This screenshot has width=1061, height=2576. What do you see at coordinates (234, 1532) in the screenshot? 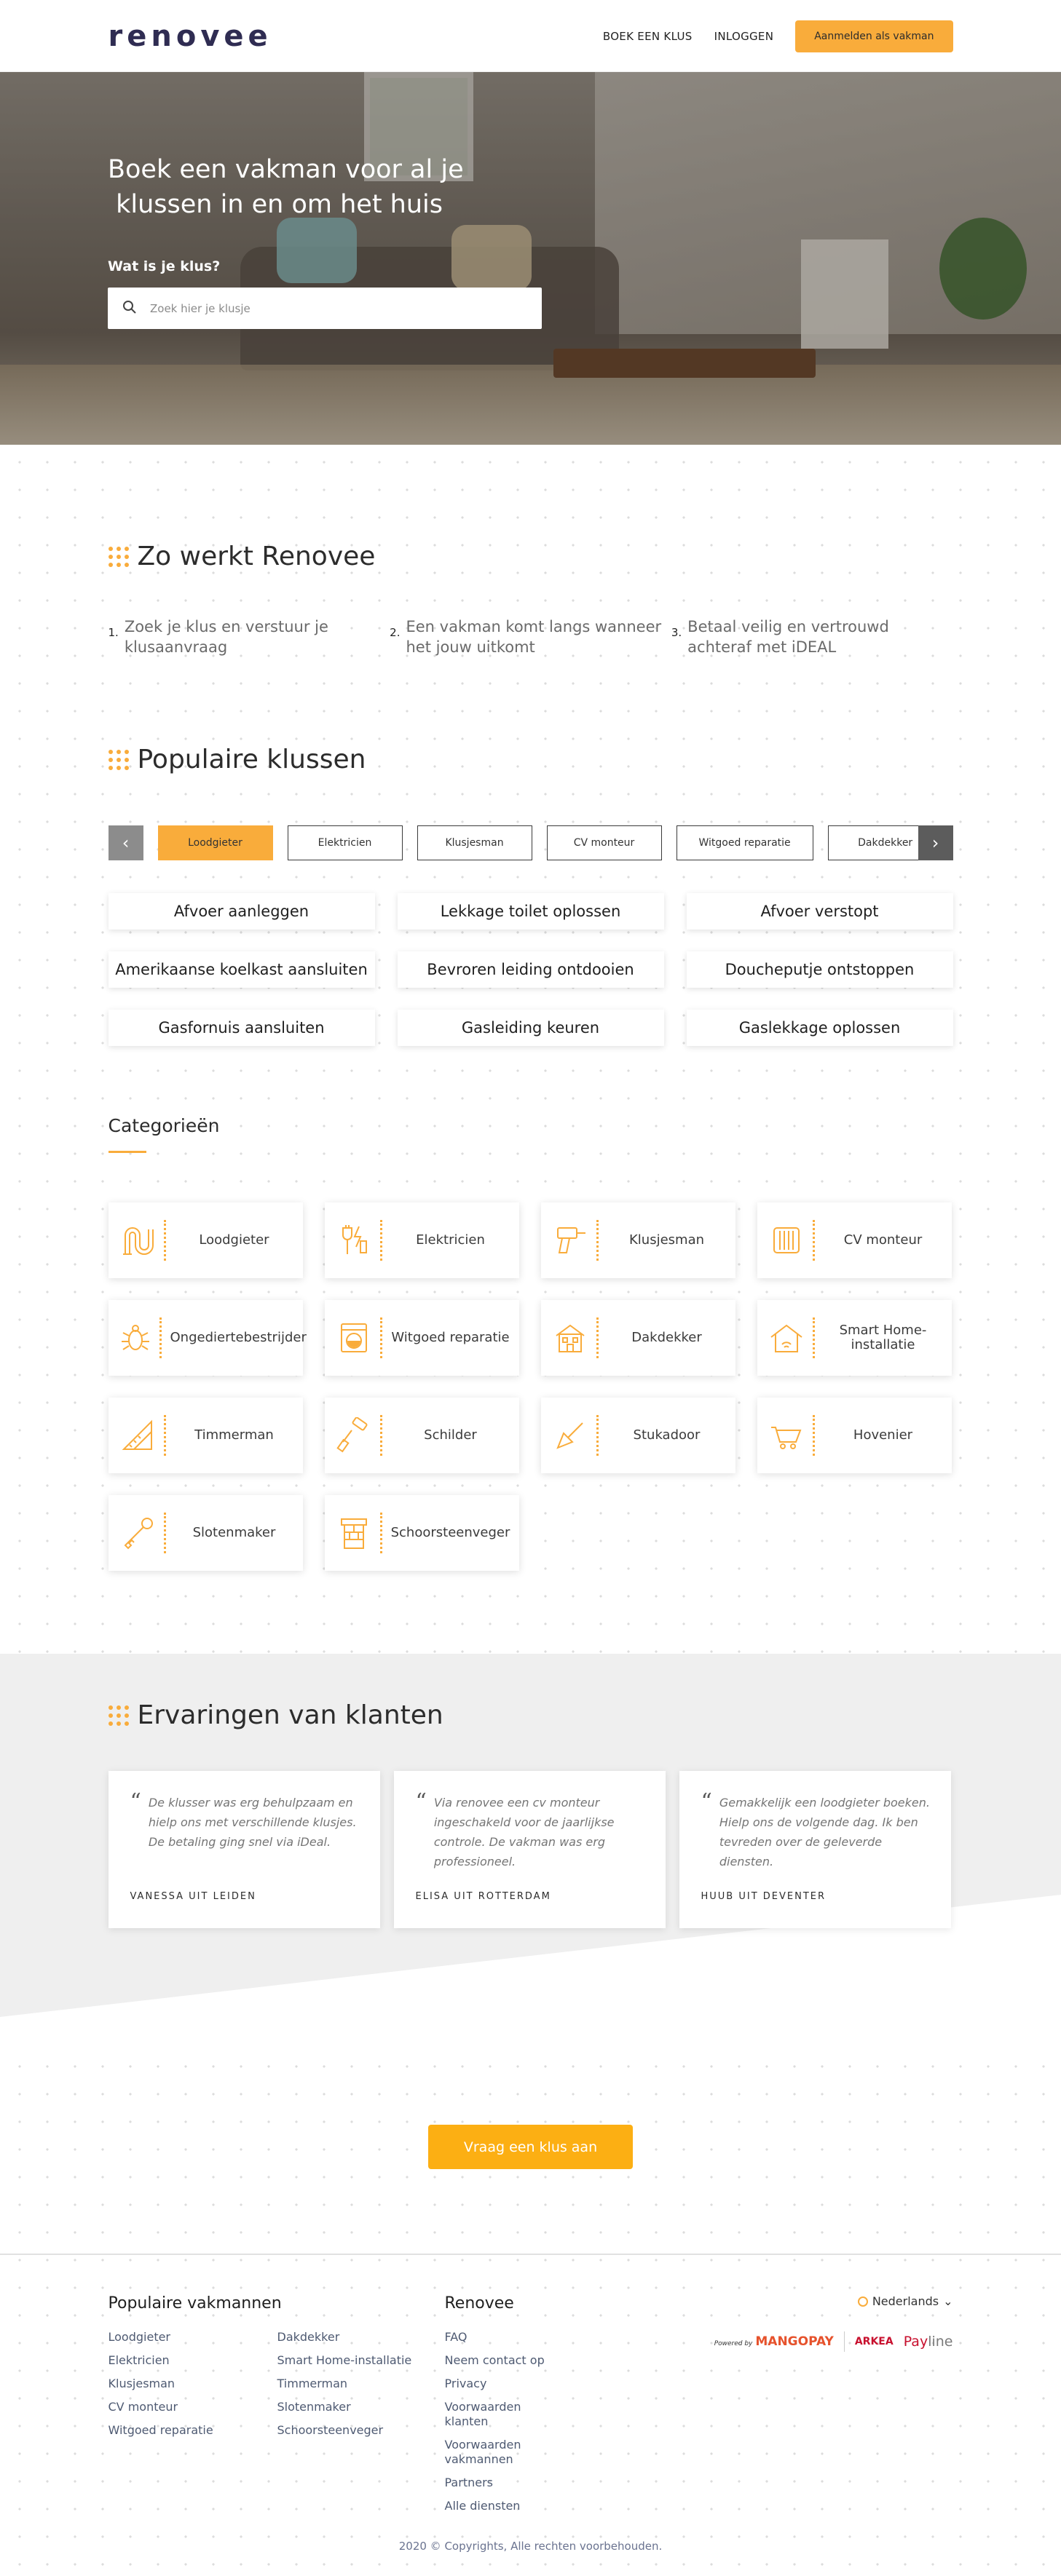
I see `category-name: Slotenmaker` at bounding box center [234, 1532].